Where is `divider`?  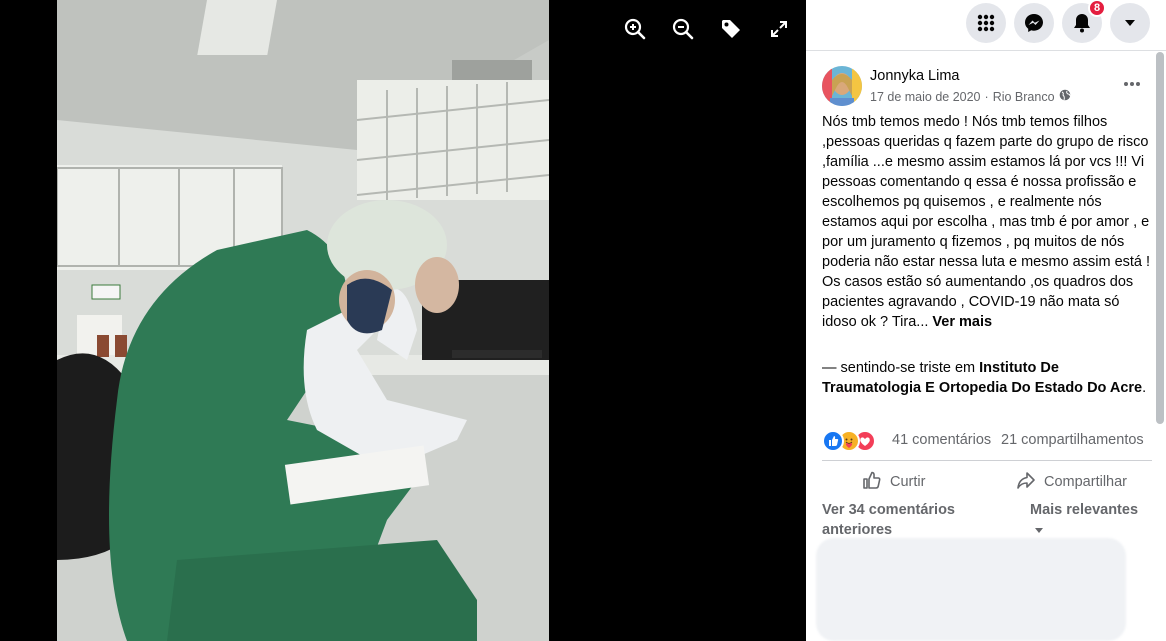 divider is located at coordinates (987, 460).